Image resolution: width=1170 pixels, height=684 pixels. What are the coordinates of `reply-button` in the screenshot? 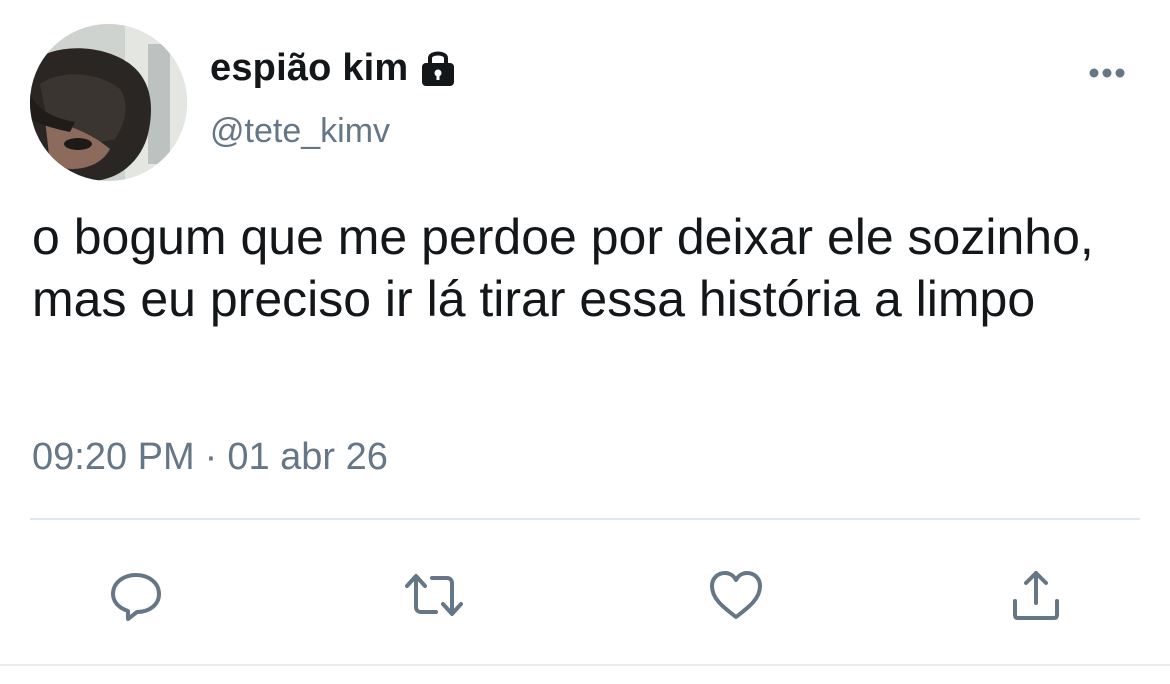 It's located at (136, 595).